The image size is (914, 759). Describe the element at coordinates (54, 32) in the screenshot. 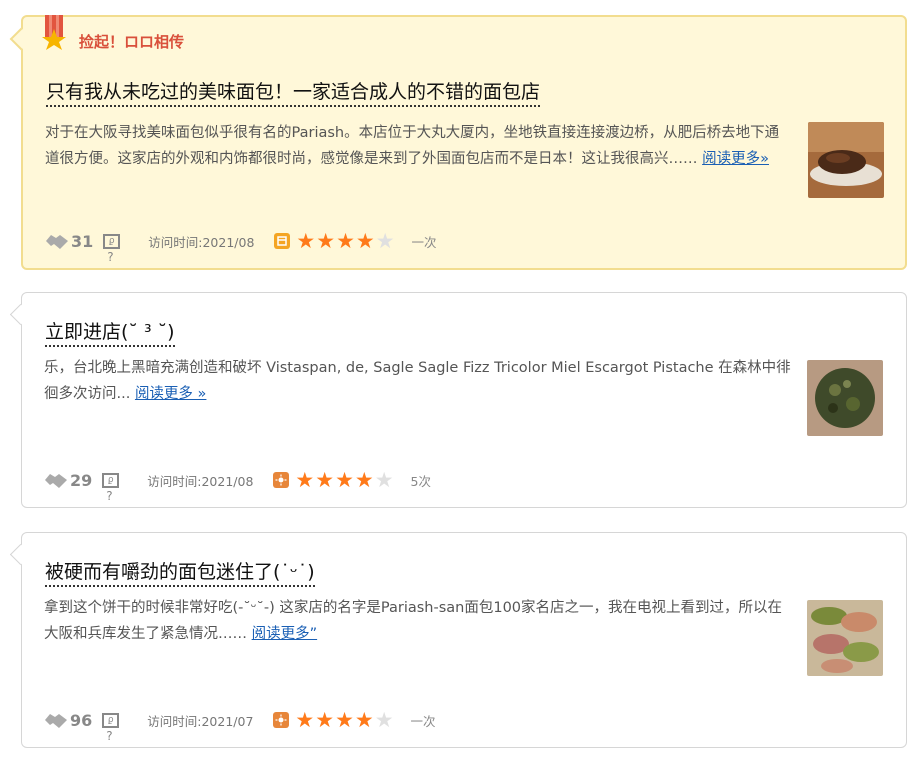

I see `ribbon-star-icon` at that location.